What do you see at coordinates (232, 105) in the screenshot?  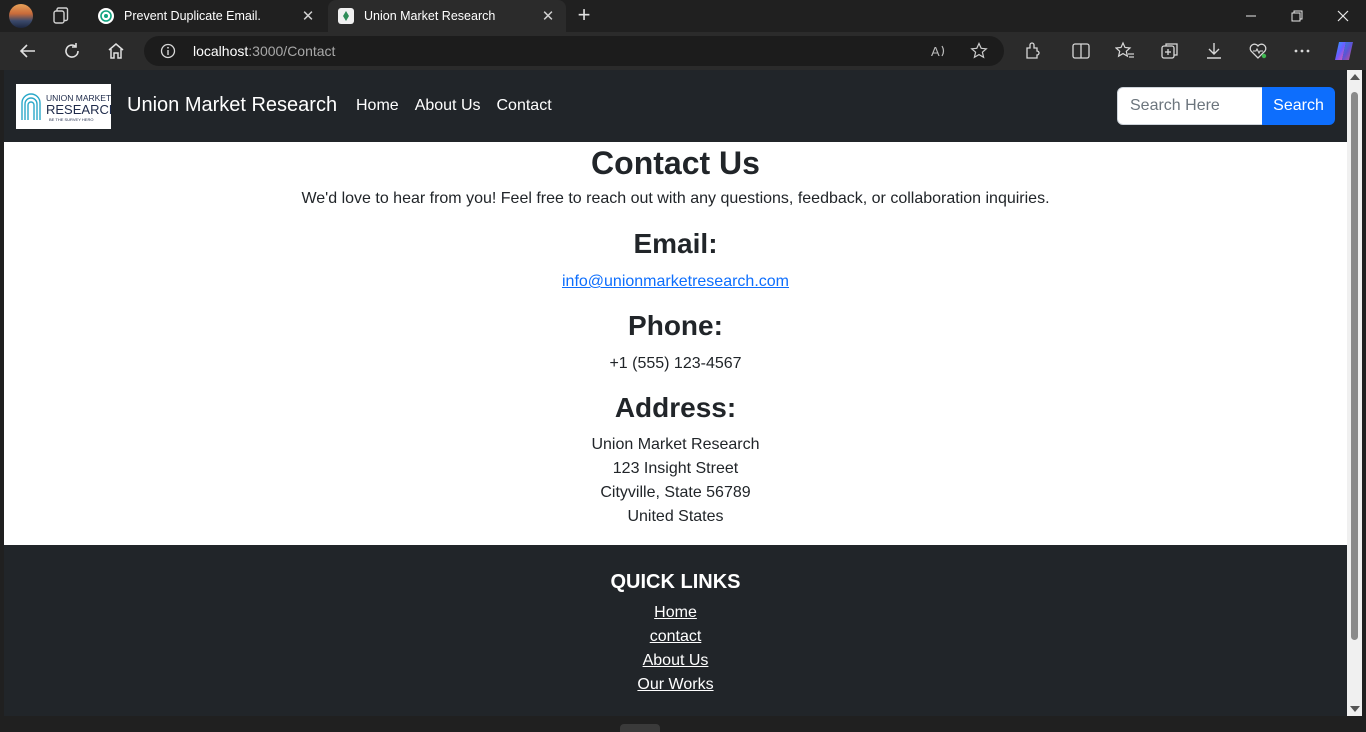 I see `site-brand: Union Market Research` at bounding box center [232, 105].